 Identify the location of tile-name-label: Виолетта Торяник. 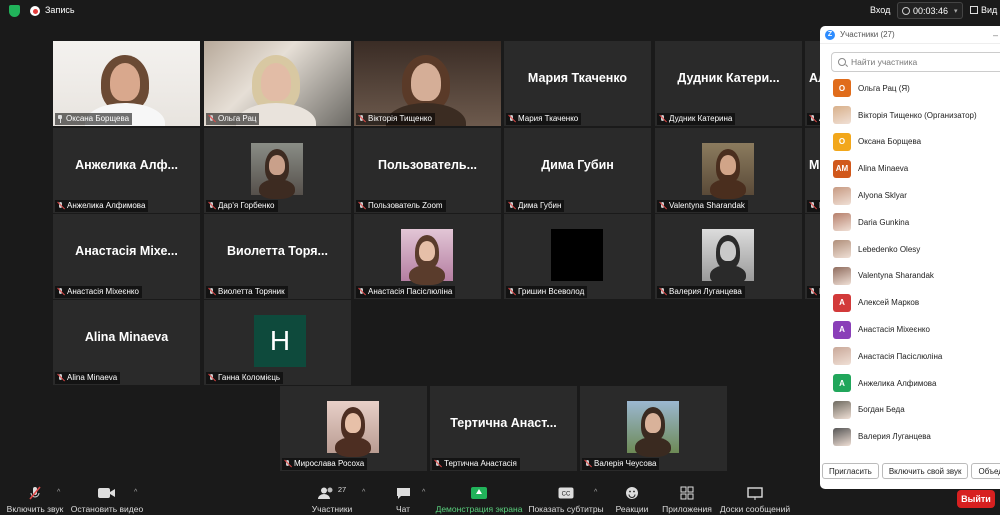
(247, 292).